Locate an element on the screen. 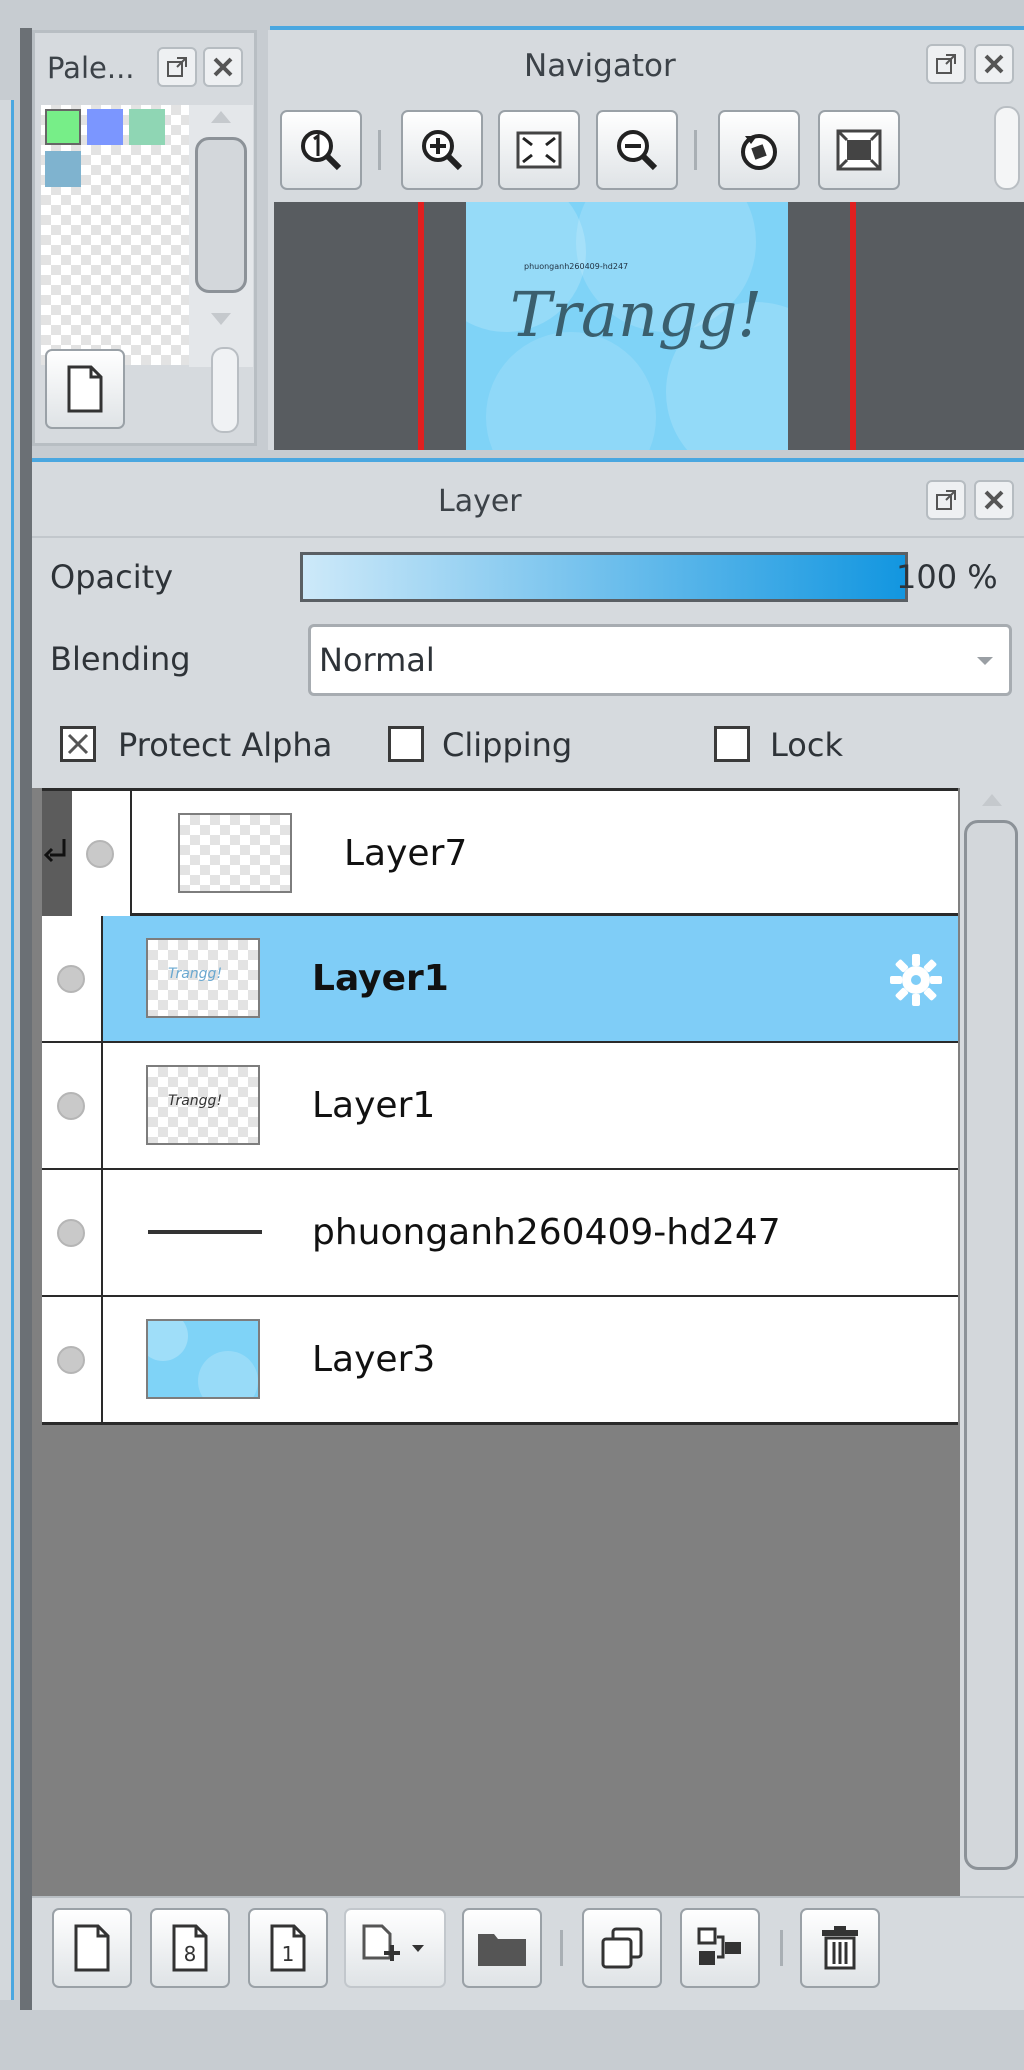 Image resolution: width=1024 pixels, height=2070 pixels. layer-scroll-thumb is located at coordinates (991, 1345).